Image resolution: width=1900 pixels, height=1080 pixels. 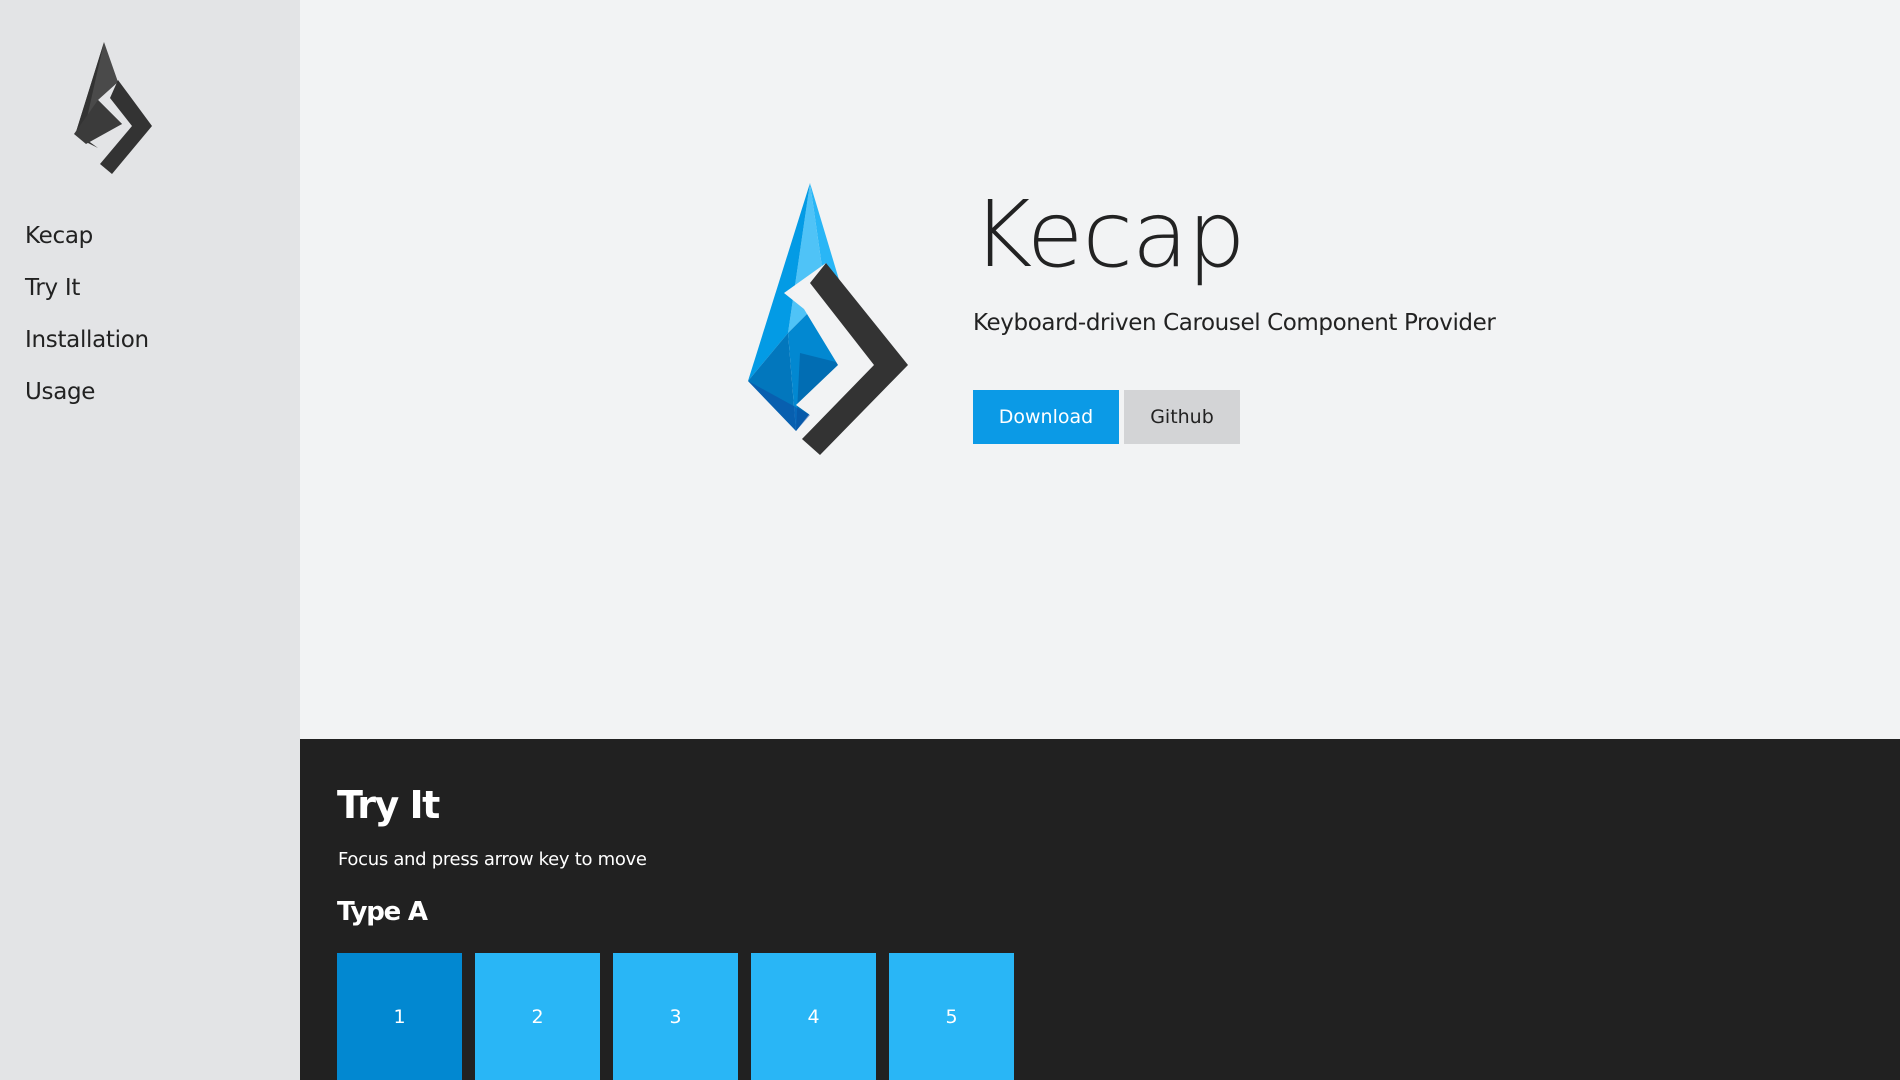 I want to click on sidebar-item-usage: Usage, so click(x=87, y=392).